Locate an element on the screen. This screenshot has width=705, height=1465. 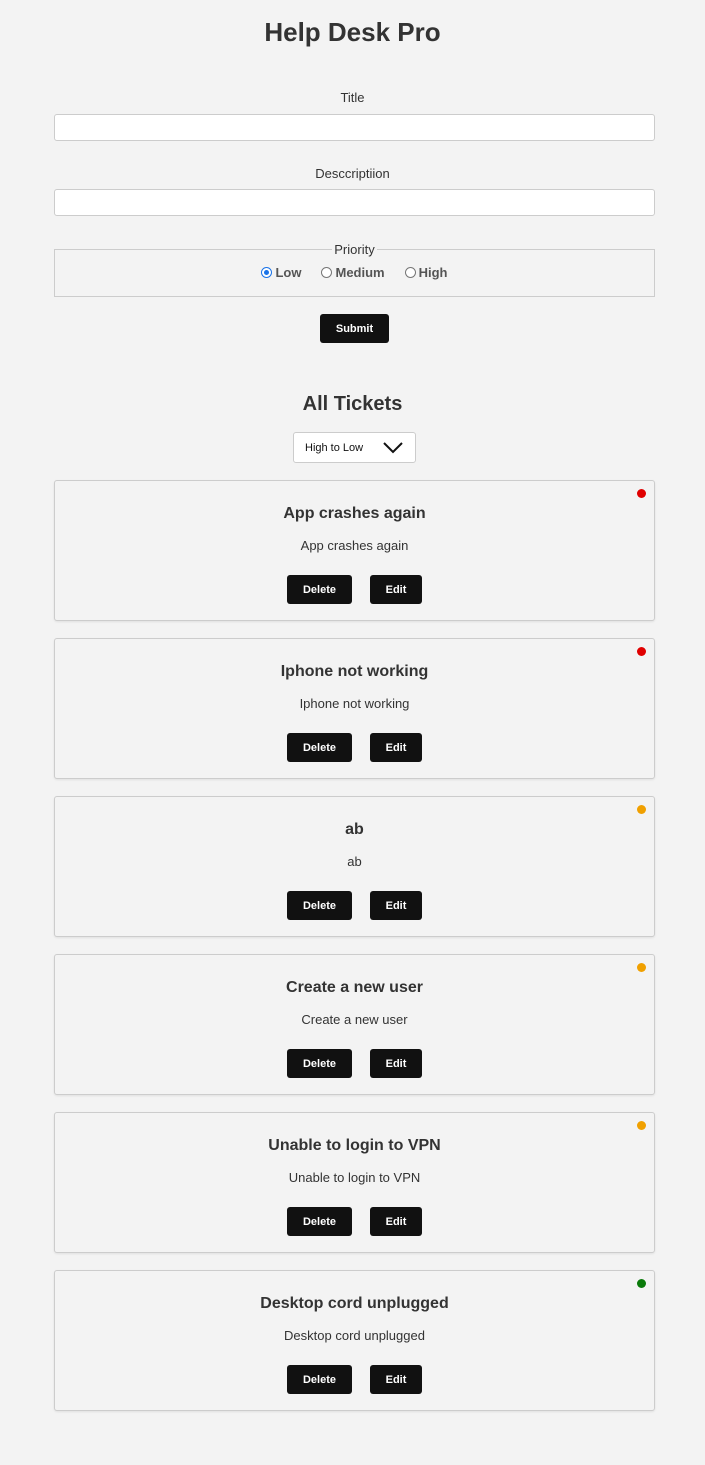
ticket-description: Create a new user is located at coordinates (354, 1019).